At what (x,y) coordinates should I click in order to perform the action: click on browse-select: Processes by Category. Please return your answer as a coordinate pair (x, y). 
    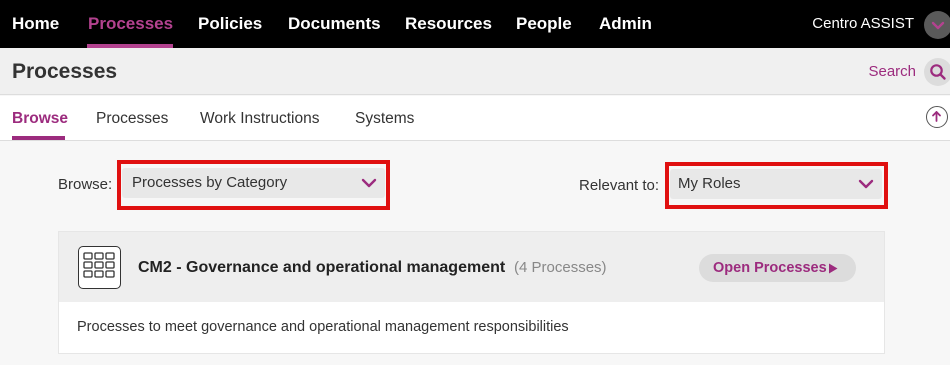
    Looking at the image, I should click on (253, 183).